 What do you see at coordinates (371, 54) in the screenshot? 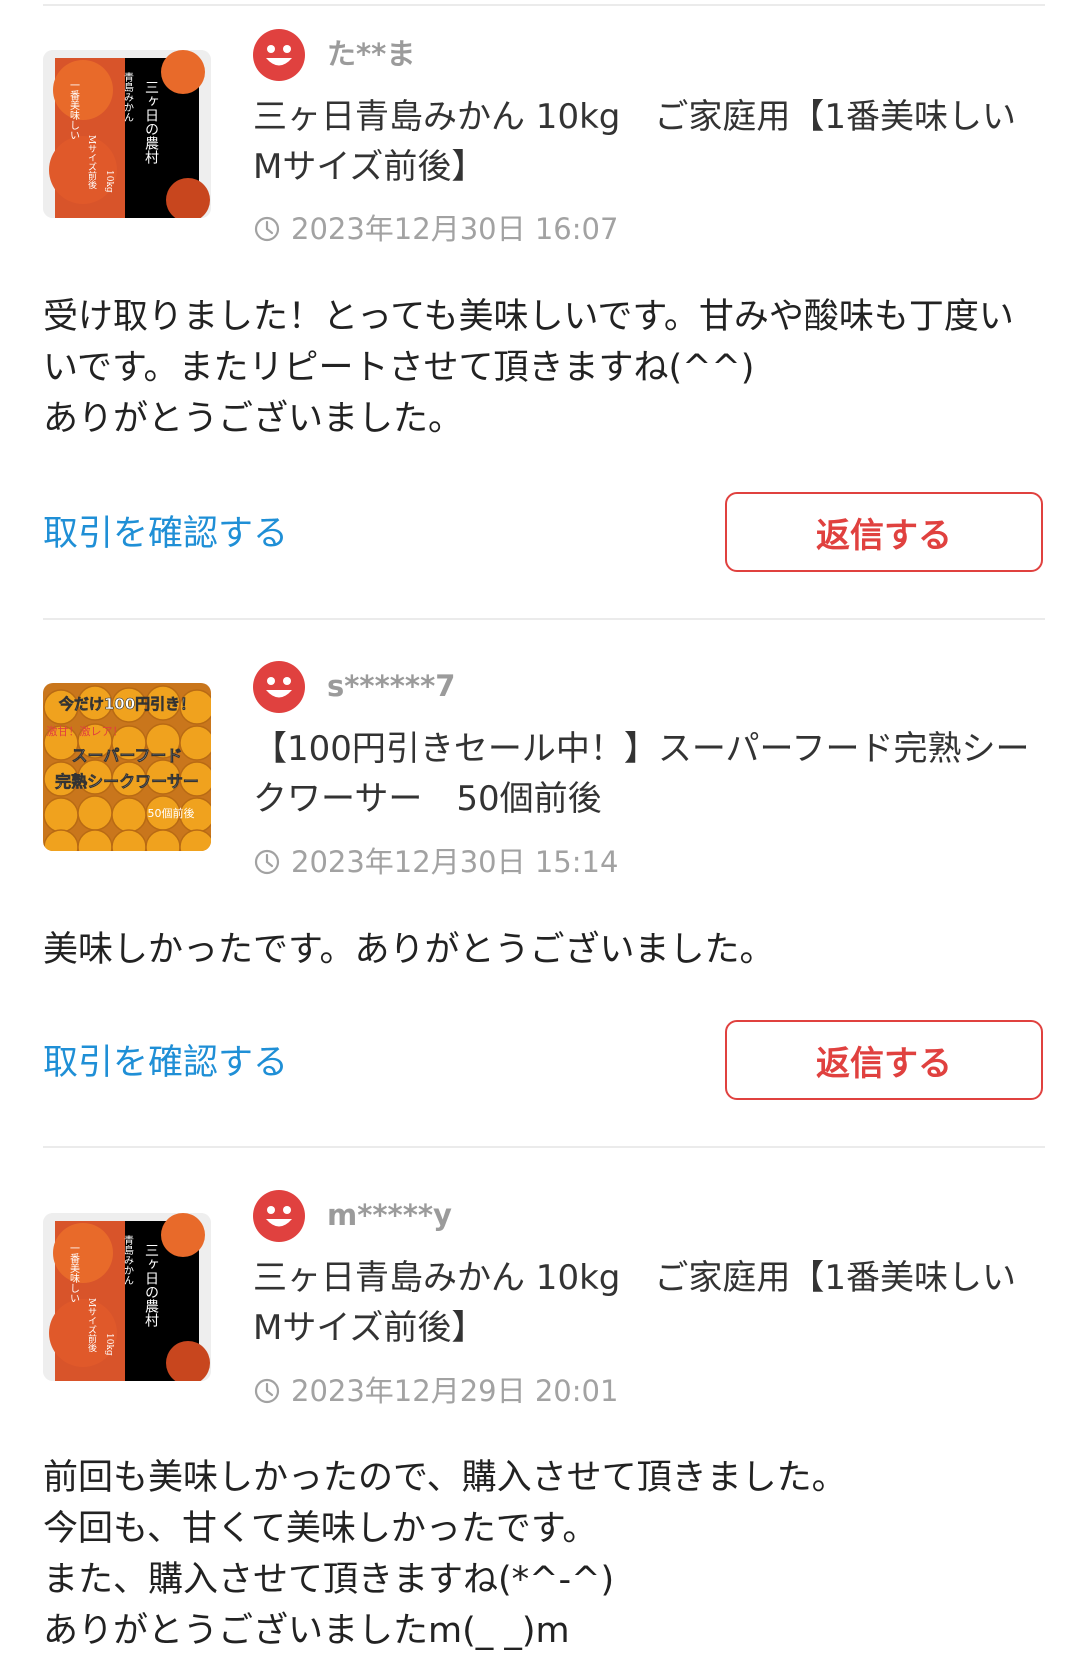
I see `username: た**ま` at bounding box center [371, 54].